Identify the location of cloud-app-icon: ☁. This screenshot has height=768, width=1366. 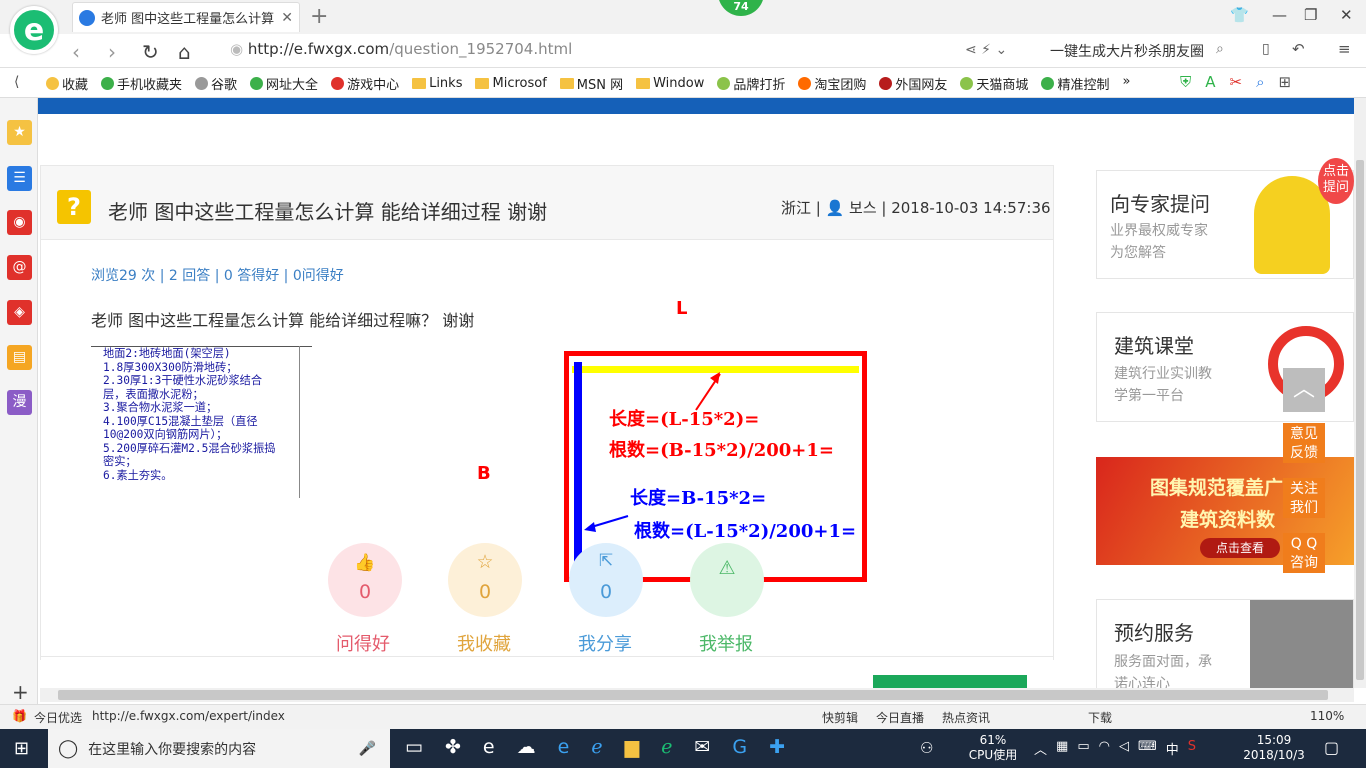
(526, 747).